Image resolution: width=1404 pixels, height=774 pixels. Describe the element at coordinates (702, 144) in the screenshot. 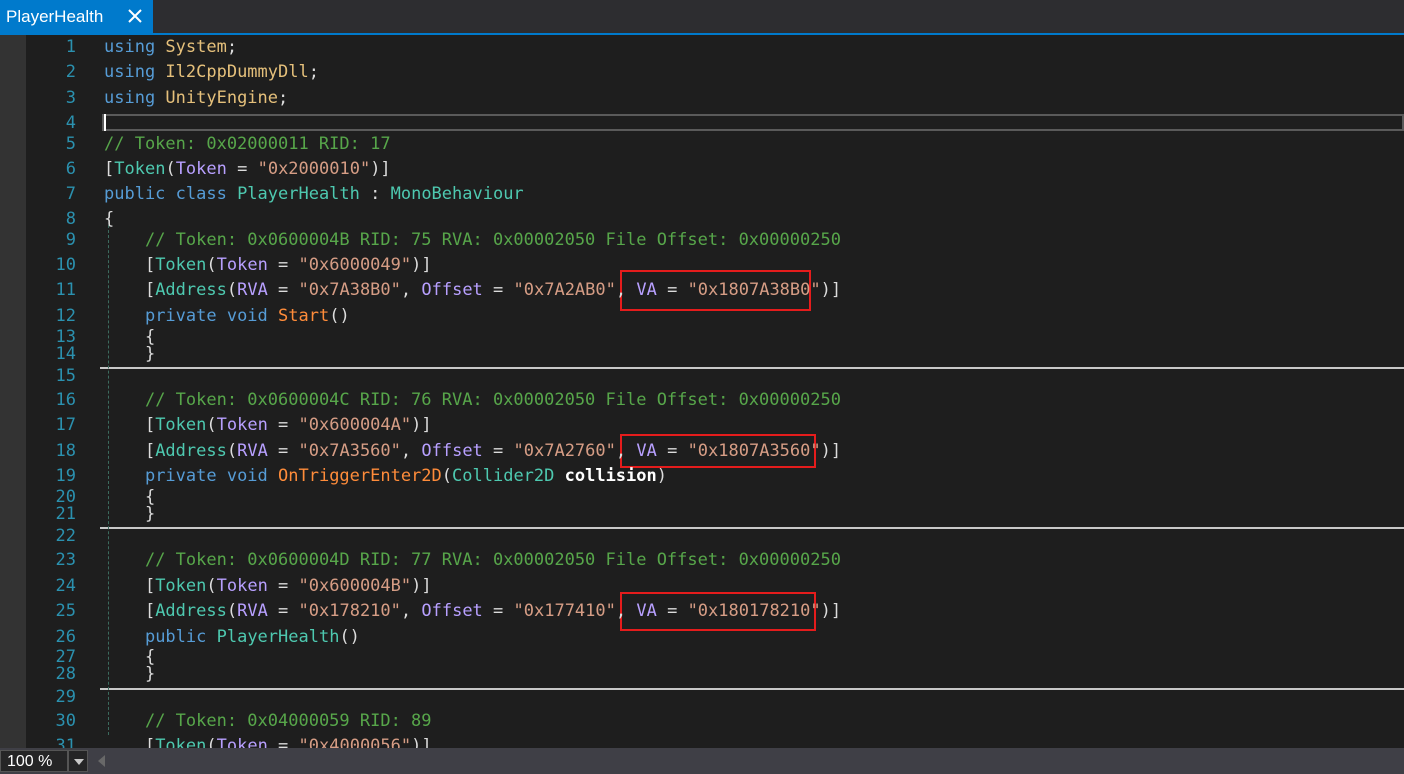

I see `code-line: 5 // Token: 0x02000011 RID: 17` at that location.